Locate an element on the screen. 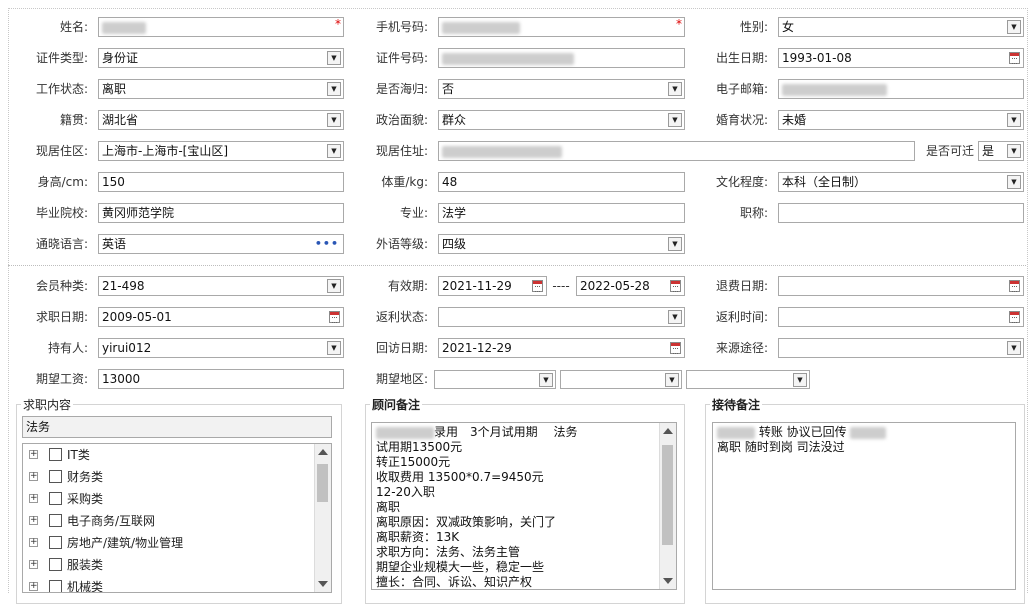  tree-item-label: 房地产/建筑/物业管理 is located at coordinates (125, 543).